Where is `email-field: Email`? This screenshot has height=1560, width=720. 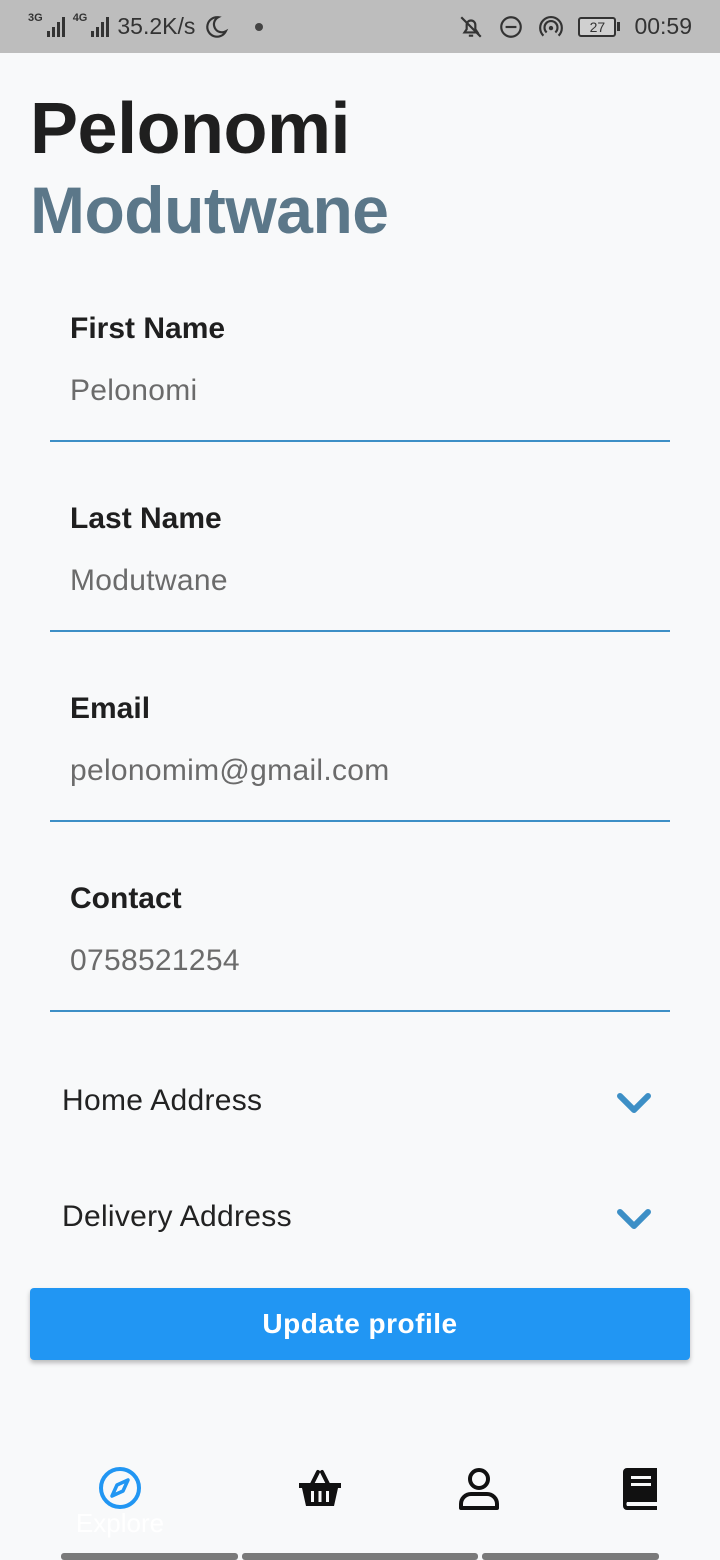 email-field: Email is located at coordinates (360, 757).